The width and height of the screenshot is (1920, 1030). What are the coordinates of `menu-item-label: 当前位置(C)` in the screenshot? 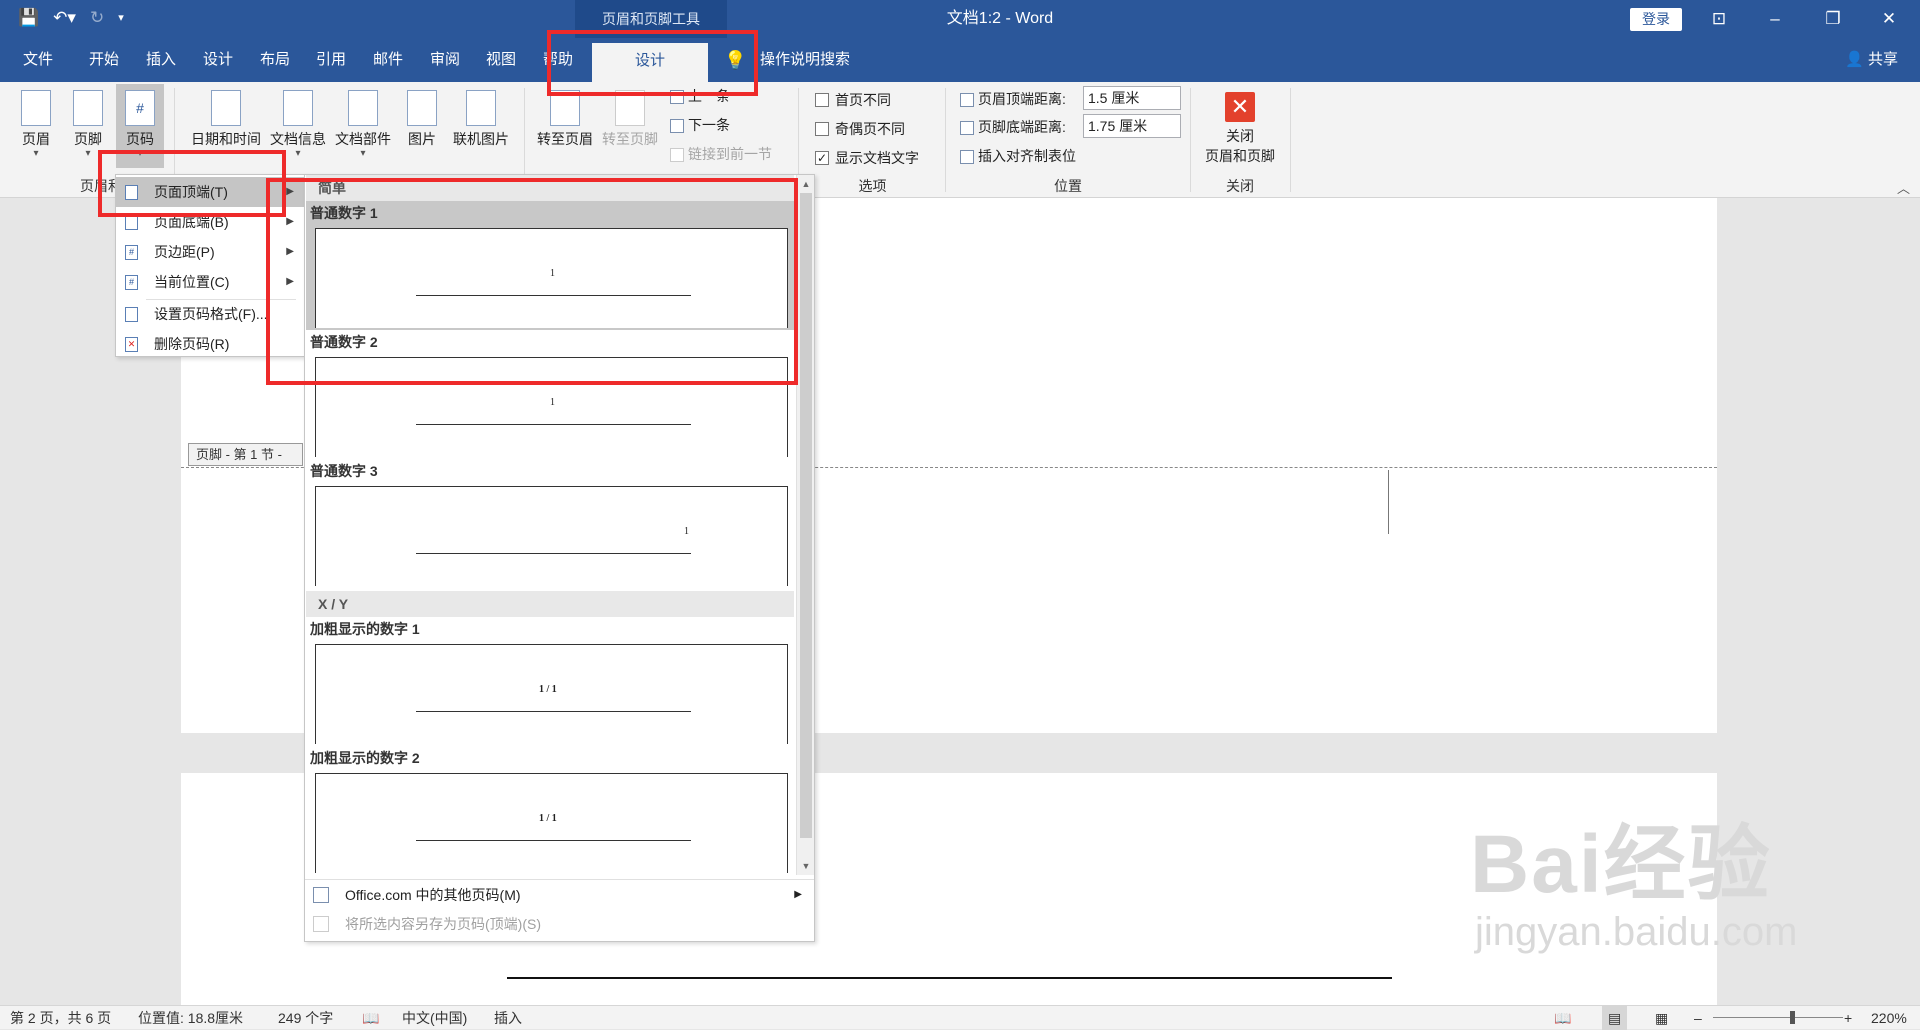 It's located at (192, 282).